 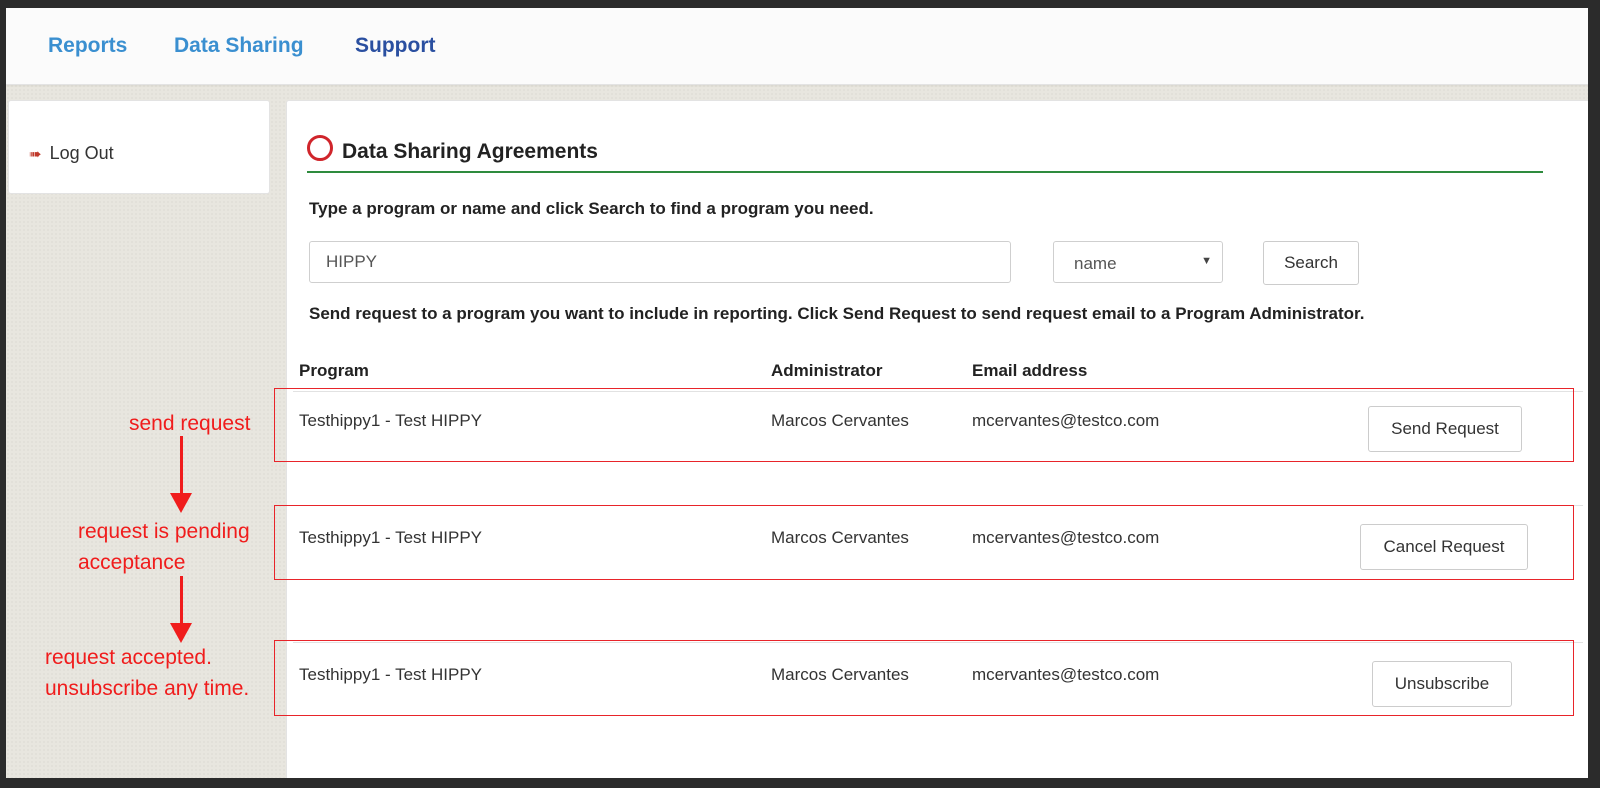 What do you see at coordinates (35, 154) in the screenshot?
I see `sign-out-icon: ➠` at bounding box center [35, 154].